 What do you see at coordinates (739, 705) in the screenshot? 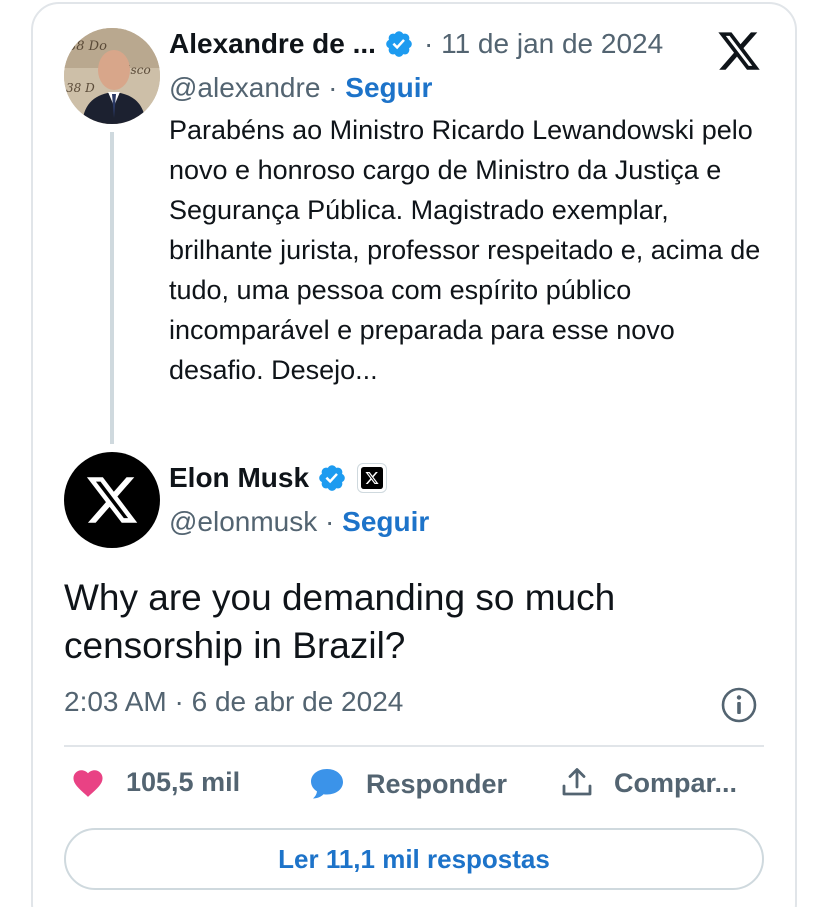
I see `info-icon` at bounding box center [739, 705].